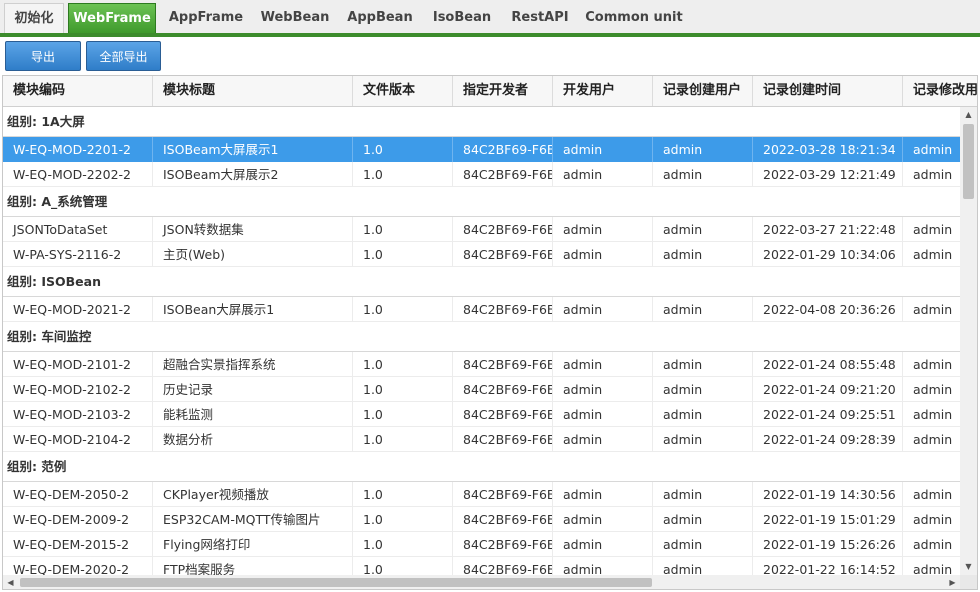  I want to click on group-header: 组别: A_系统管理, so click(481, 202).